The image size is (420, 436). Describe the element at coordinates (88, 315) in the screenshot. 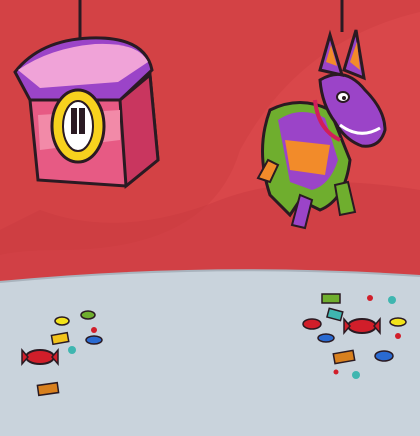

I see `candy-green` at that location.